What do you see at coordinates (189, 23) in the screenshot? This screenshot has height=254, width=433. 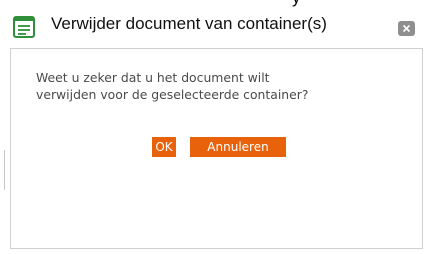 I see `dialog-title: Verwijder document van container(s)` at bounding box center [189, 23].